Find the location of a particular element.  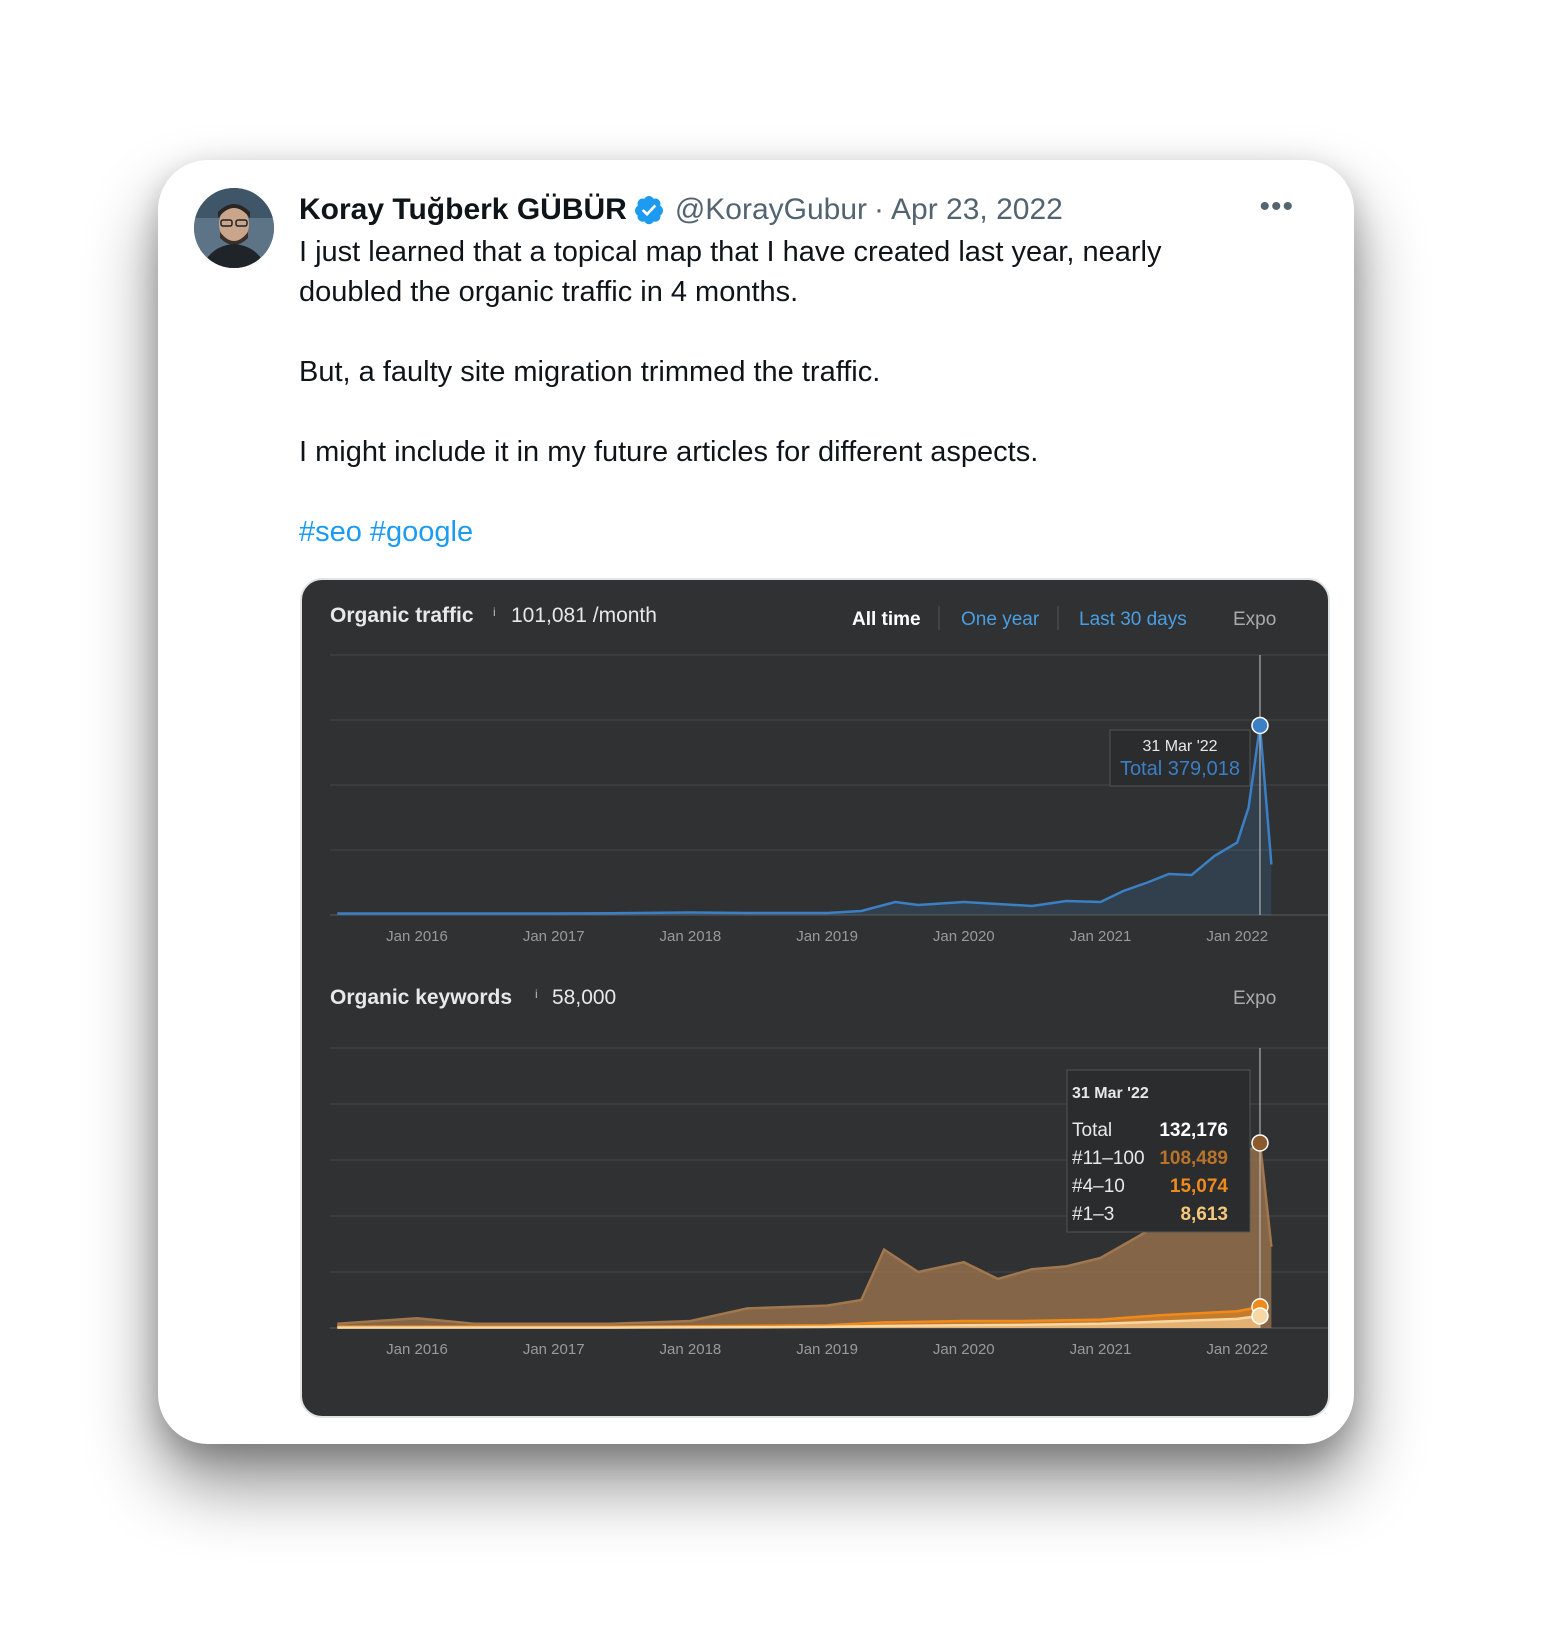

tooltip-row-label: #4–10 is located at coordinates (1098, 1186).